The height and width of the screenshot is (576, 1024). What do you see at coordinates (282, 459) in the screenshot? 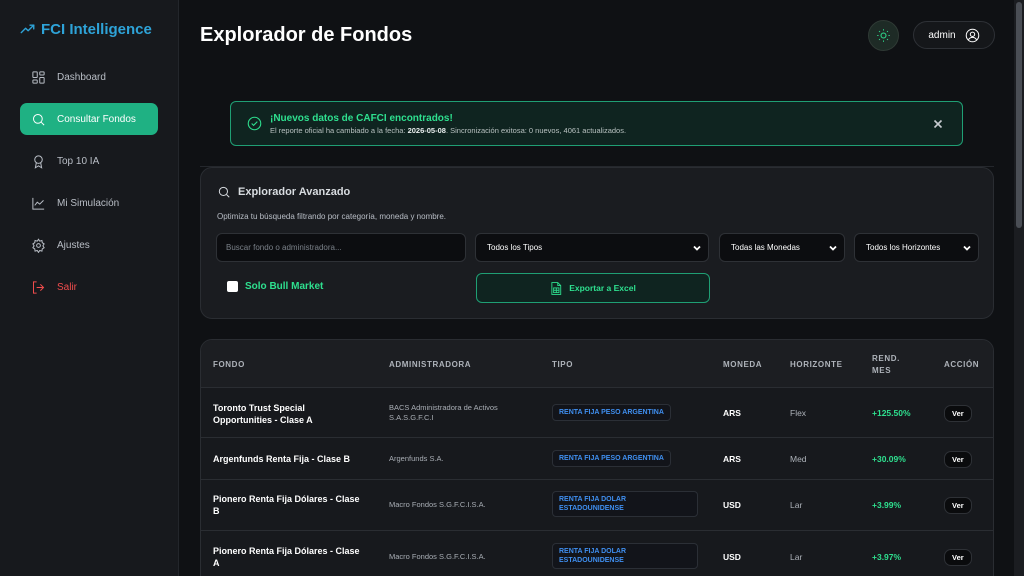
I see `fondo-name: Argenfunds Renta Fija - Clase B` at bounding box center [282, 459].